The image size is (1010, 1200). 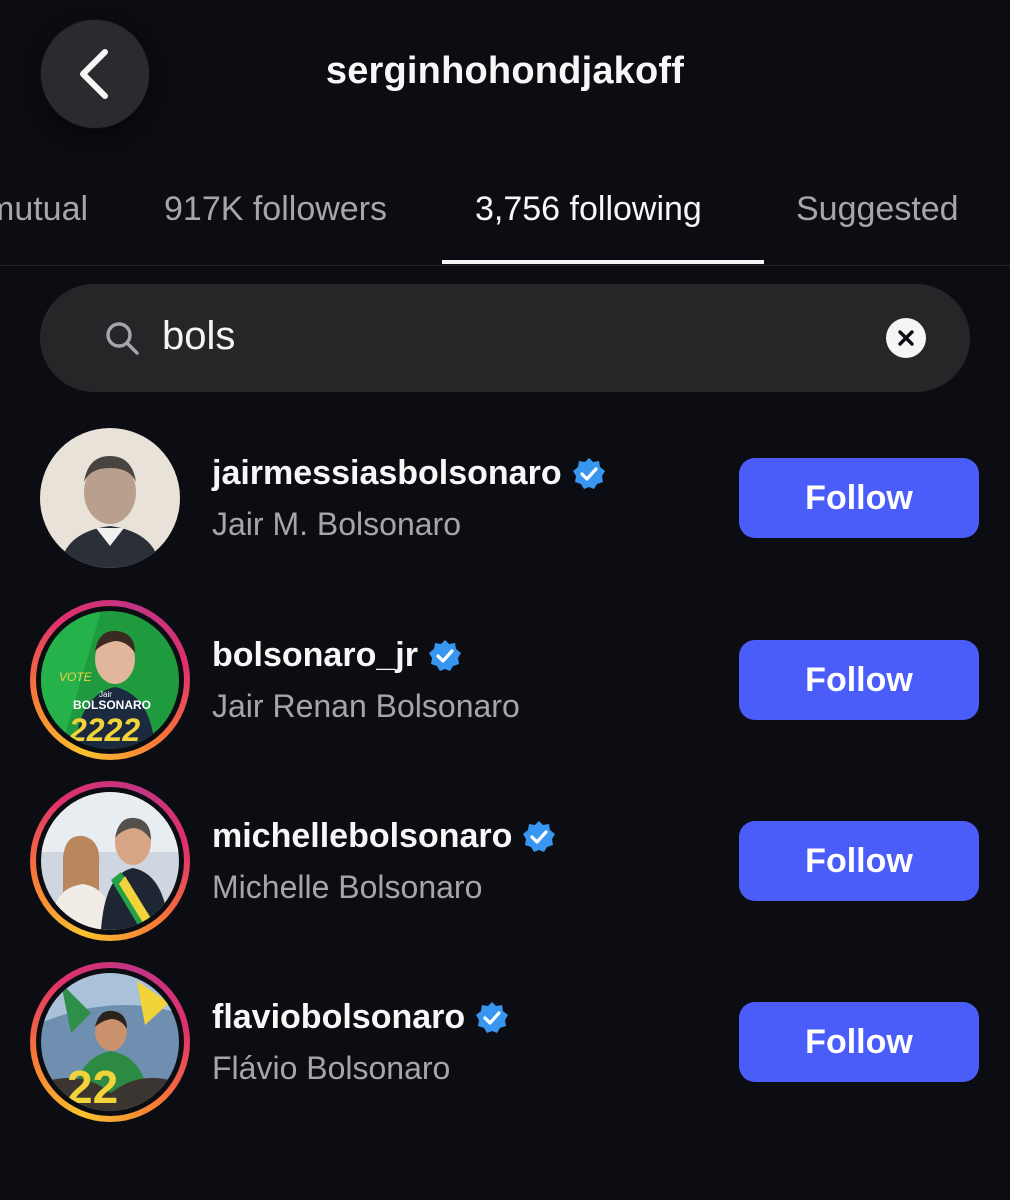 What do you see at coordinates (362, 836) in the screenshot?
I see `username: michellebolsonaro` at bounding box center [362, 836].